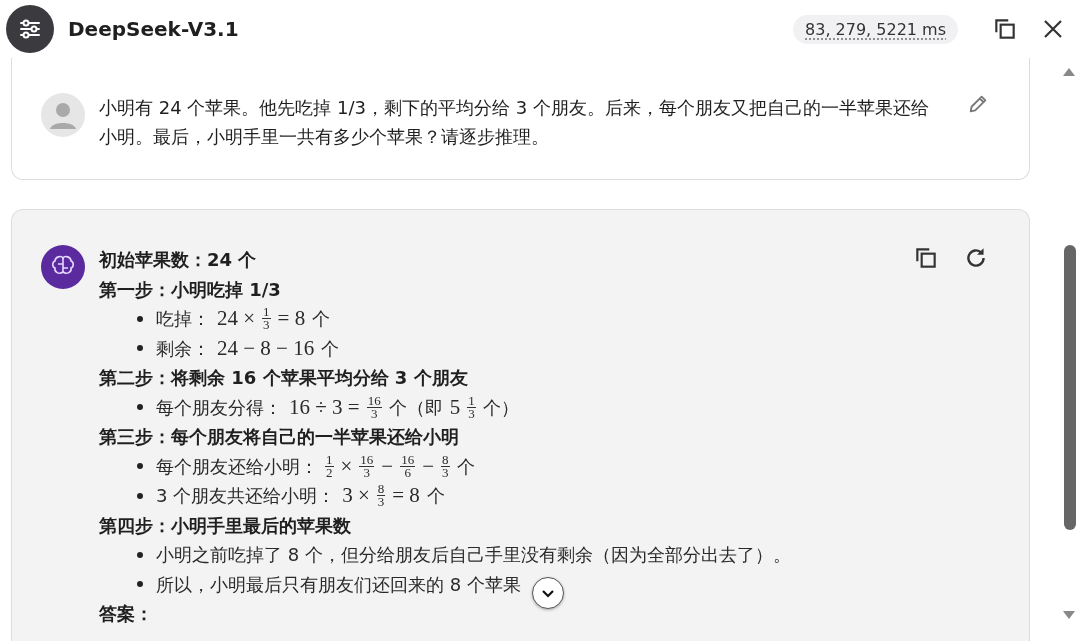  Describe the element at coordinates (63, 115) in the screenshot. I see `user-avatar-icon` at that location.